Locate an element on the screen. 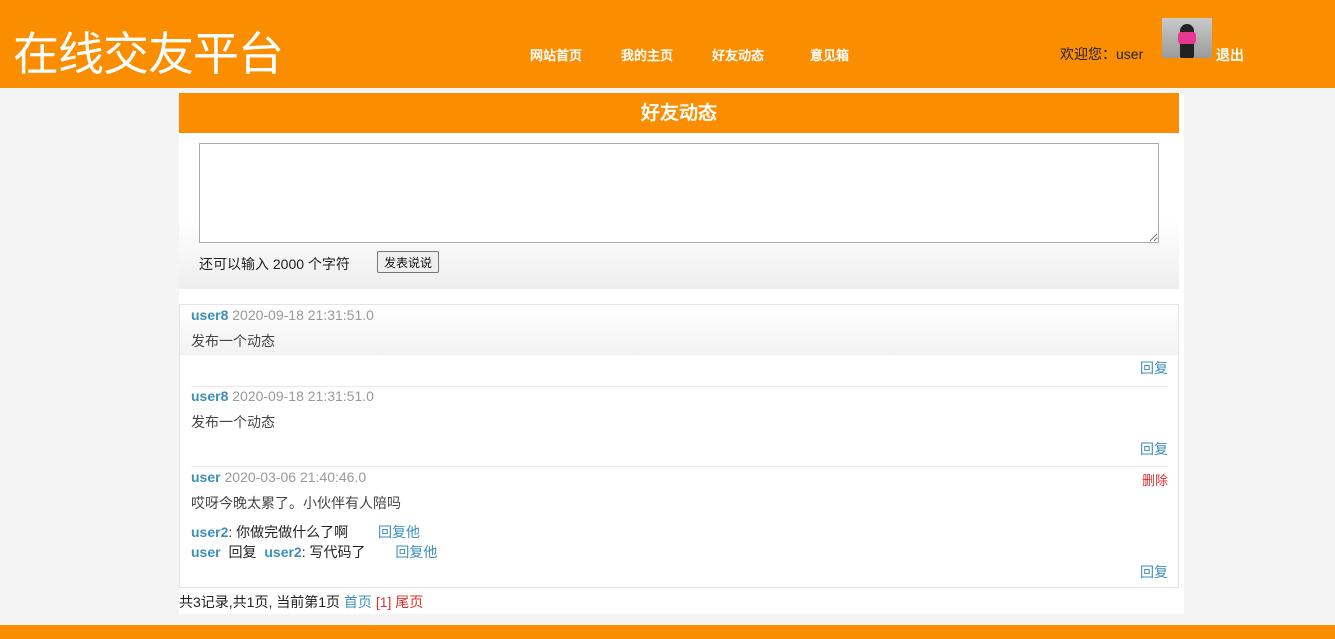 Image resolution: width=1335 pixels, height=639 pixels. welcome-text: 欢迎您：user is located at coordinates (1102, 54).